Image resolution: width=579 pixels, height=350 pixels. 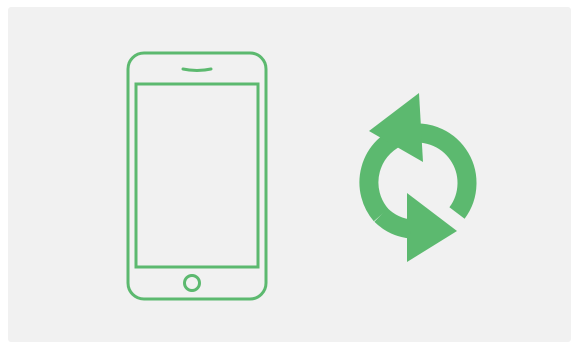 I want to click on phone-speaker, so click(x=197, y=69).